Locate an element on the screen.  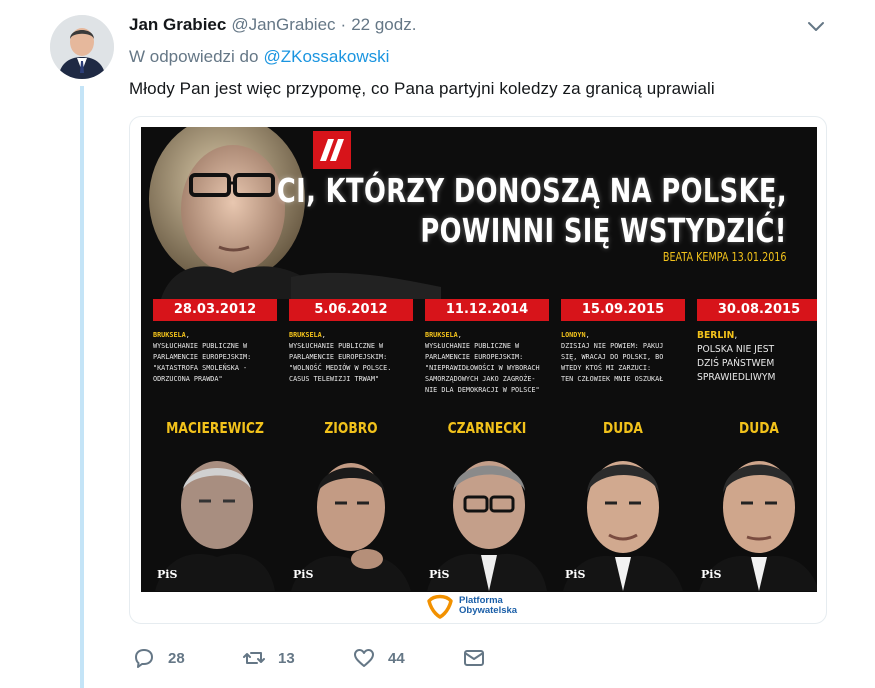
po-logo-icon is located at coordinates (440, 606).